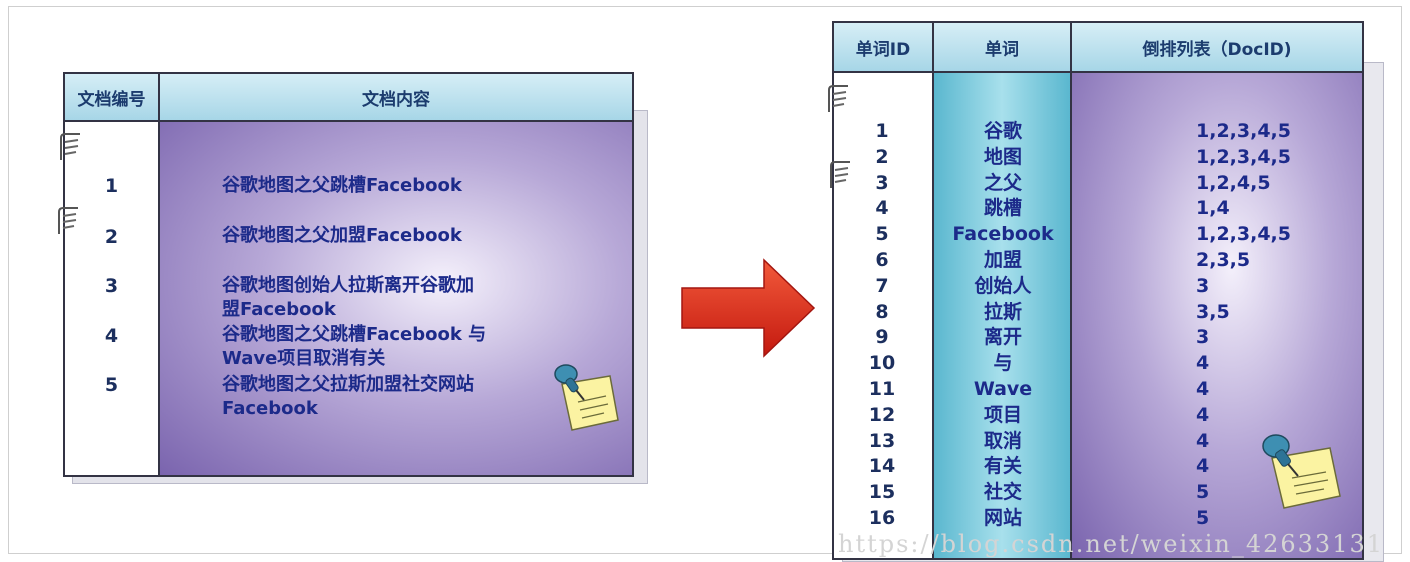  What do you see at coordinates (1243, 234) in the screenshot?
I see `right-row-posting-list-5: 1,2,3,4,5` at bounding box center [1243, 234].